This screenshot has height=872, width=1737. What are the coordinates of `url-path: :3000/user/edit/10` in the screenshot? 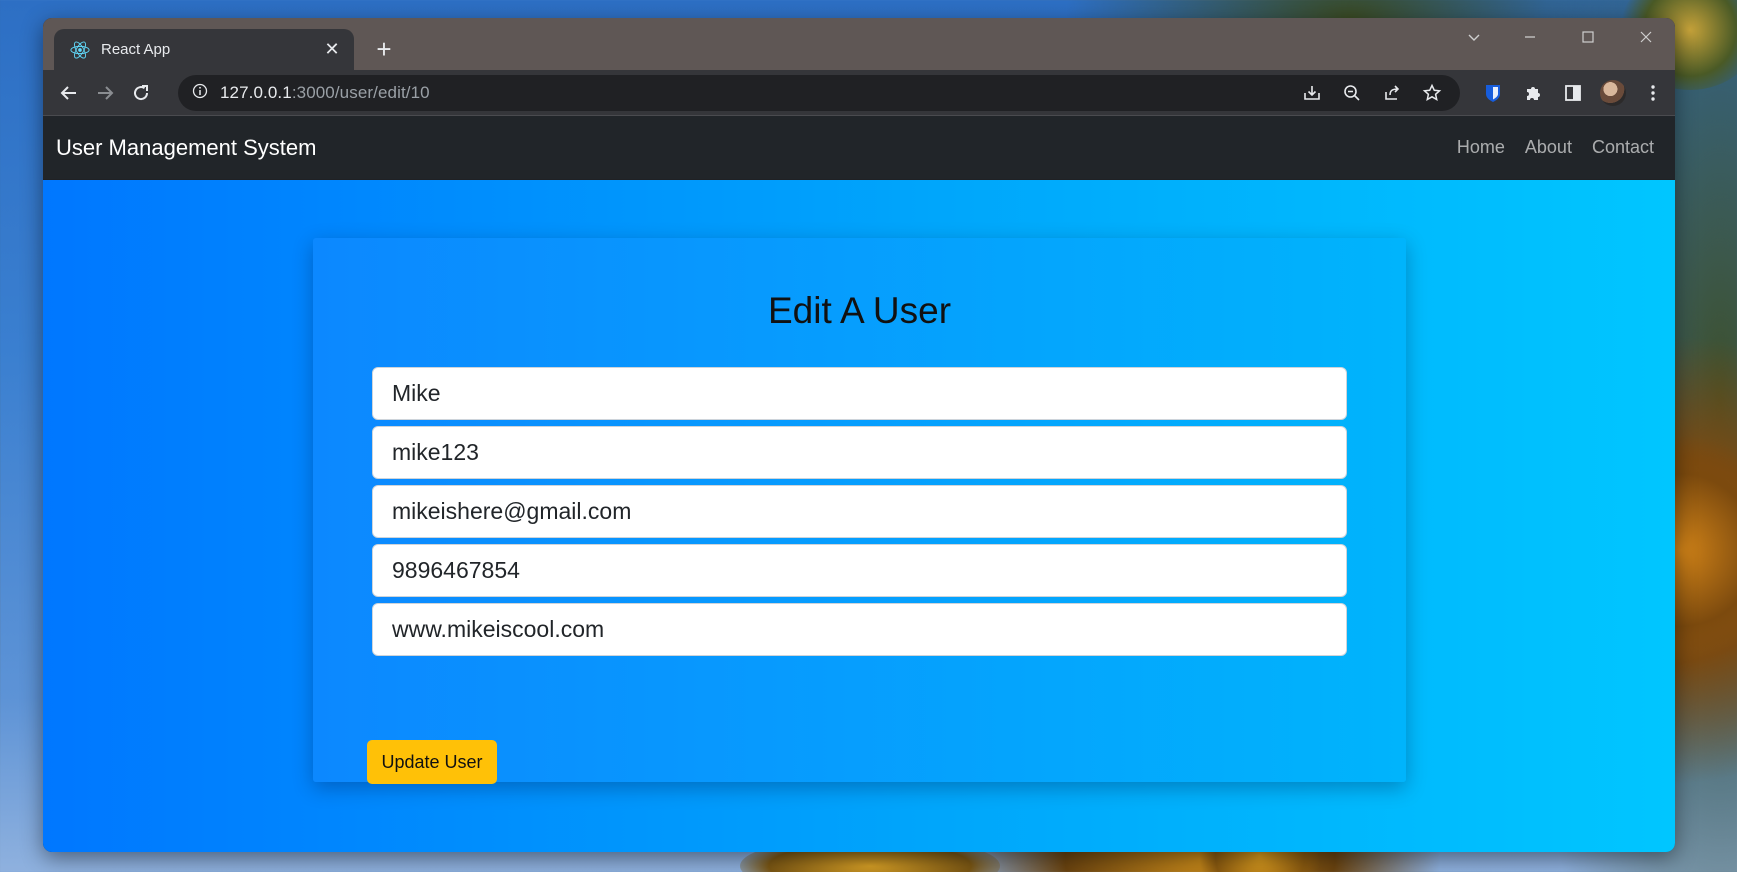 It's located at (360, 92).